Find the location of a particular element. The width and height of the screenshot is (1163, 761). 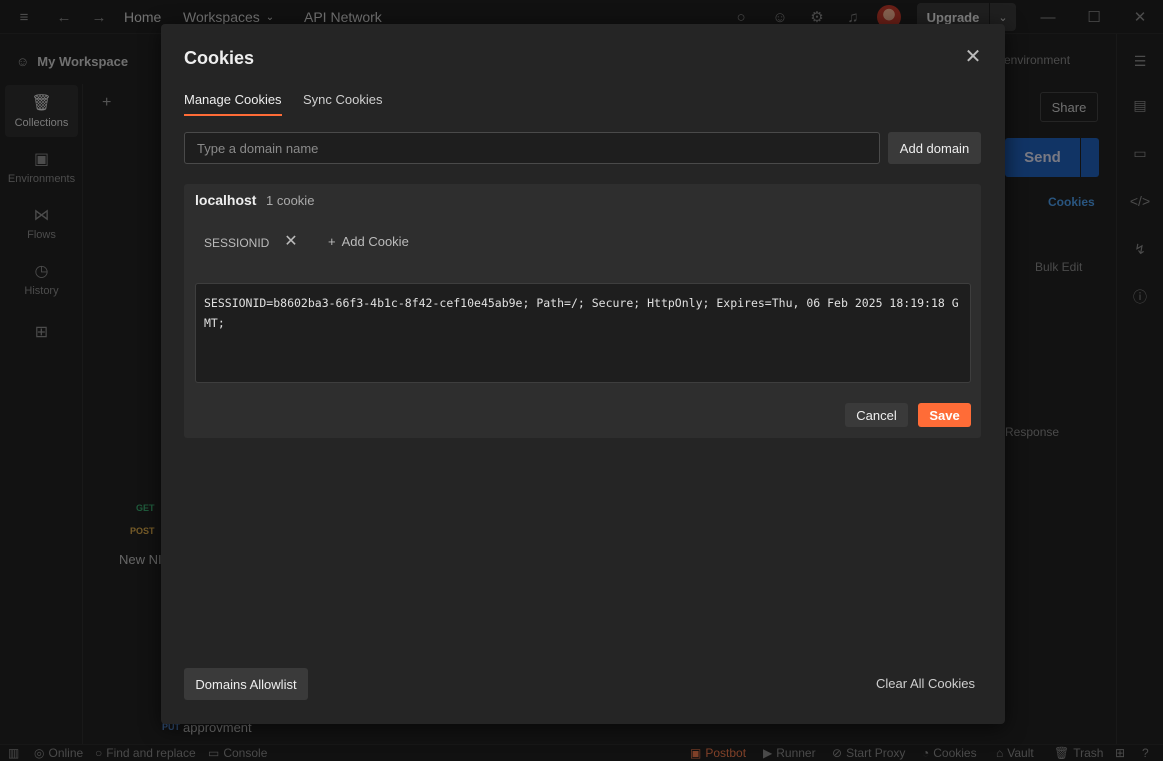

add-cookie-label: Add Cookie is located at coordinates (375, 241).